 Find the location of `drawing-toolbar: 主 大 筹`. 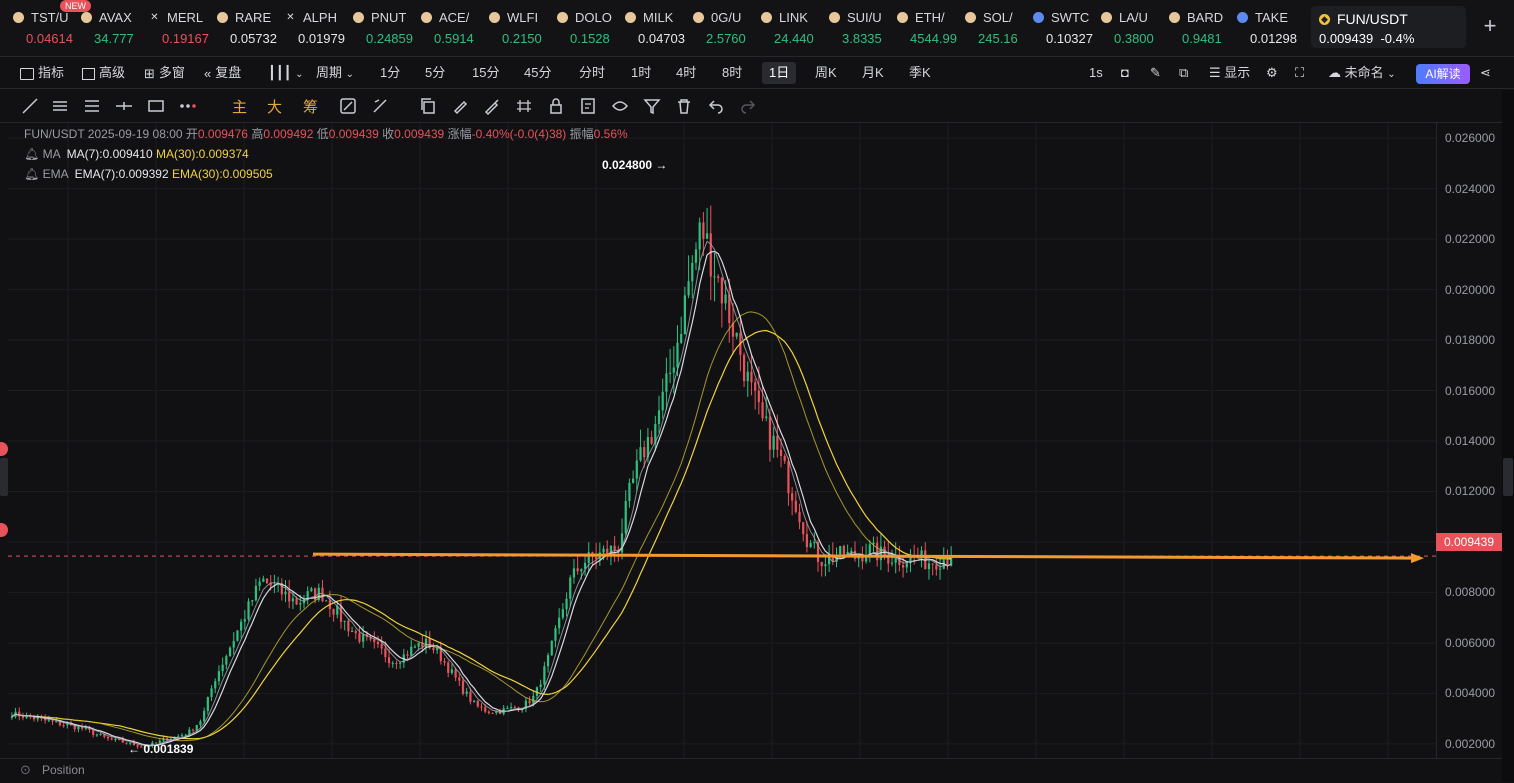

drawing-toolbar: 主 大 筹 is located at coordinates (757, 106).